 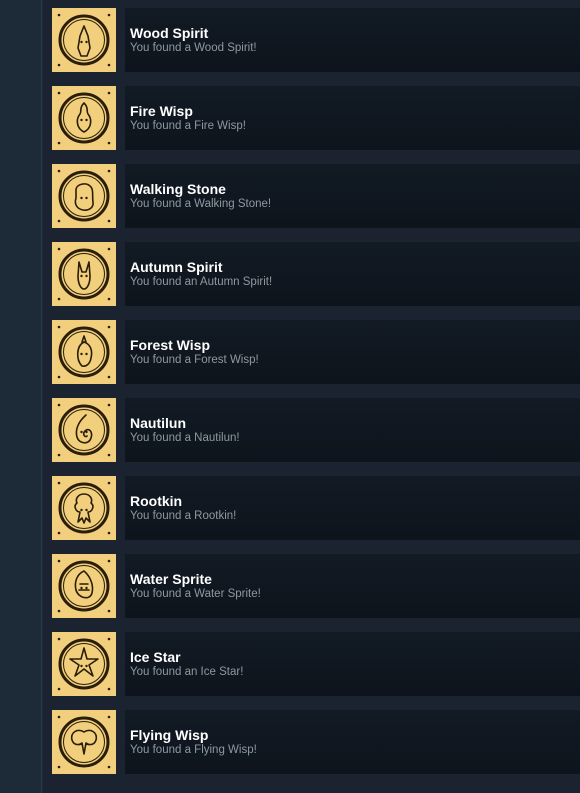 I want to click on achievement-description: You found an Ice Star!, so click(x=187, y=672).